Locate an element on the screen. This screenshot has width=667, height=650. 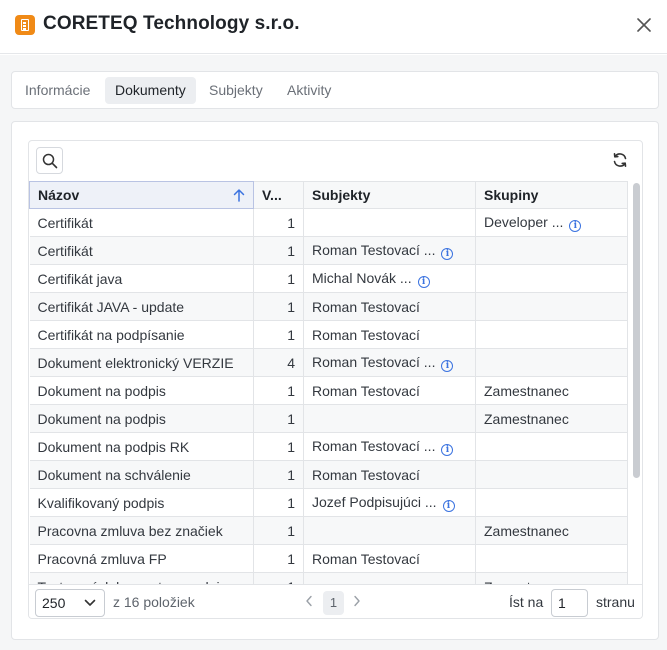
table-row: Certifikát 1 Developer ... i is located at coordinates (328, 222).